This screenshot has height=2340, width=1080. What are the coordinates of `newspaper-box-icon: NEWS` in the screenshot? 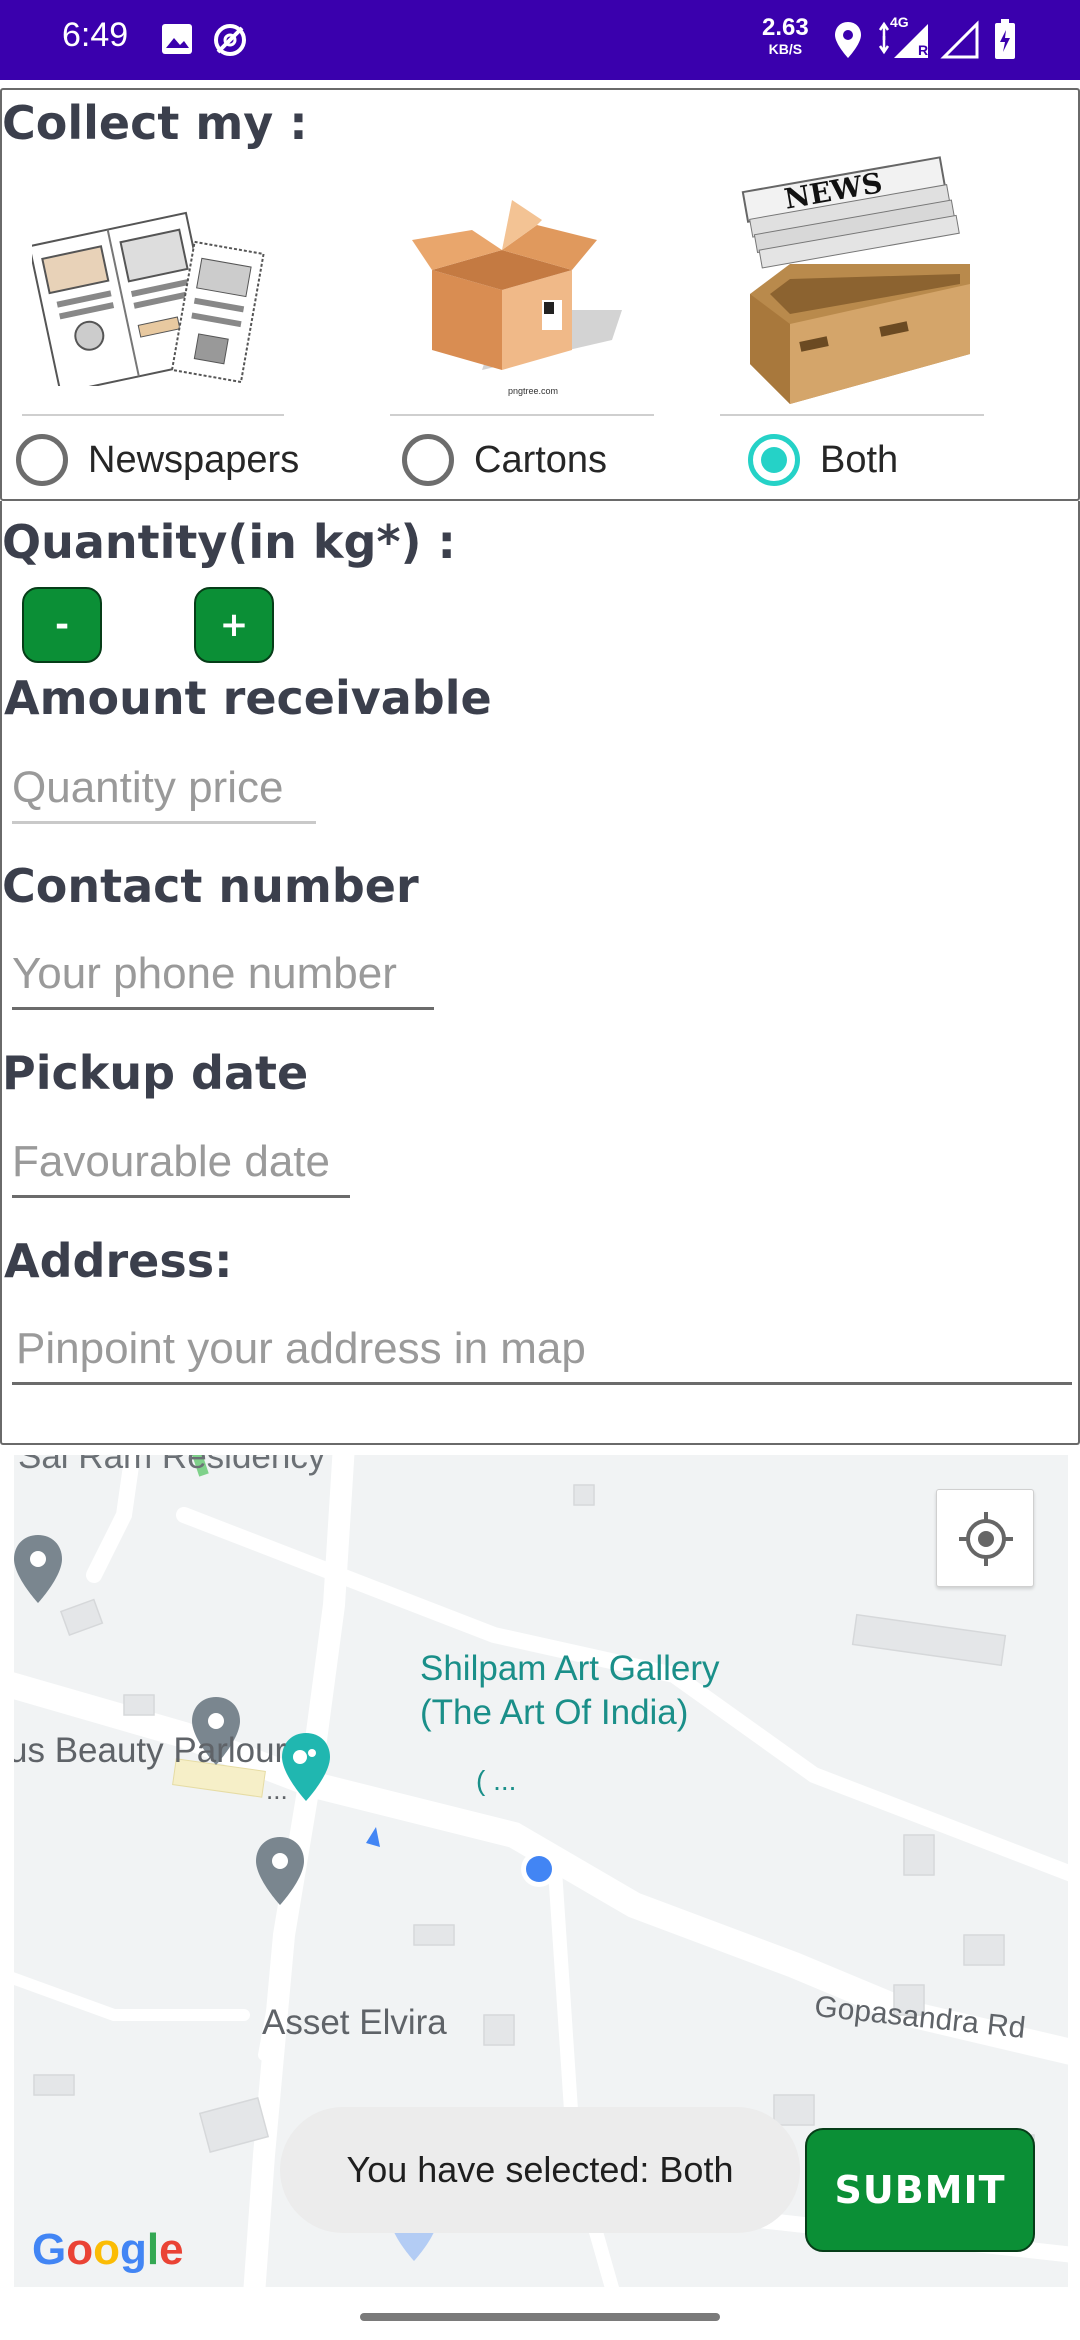 It's located at (855, 280).